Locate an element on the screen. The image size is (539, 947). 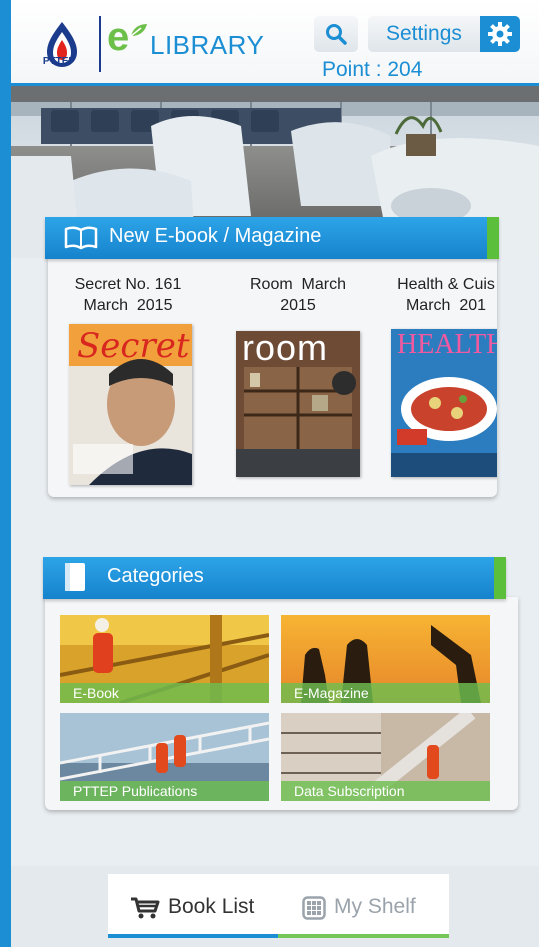
category-ebook: E-Book is located at coordinates (164, 659).